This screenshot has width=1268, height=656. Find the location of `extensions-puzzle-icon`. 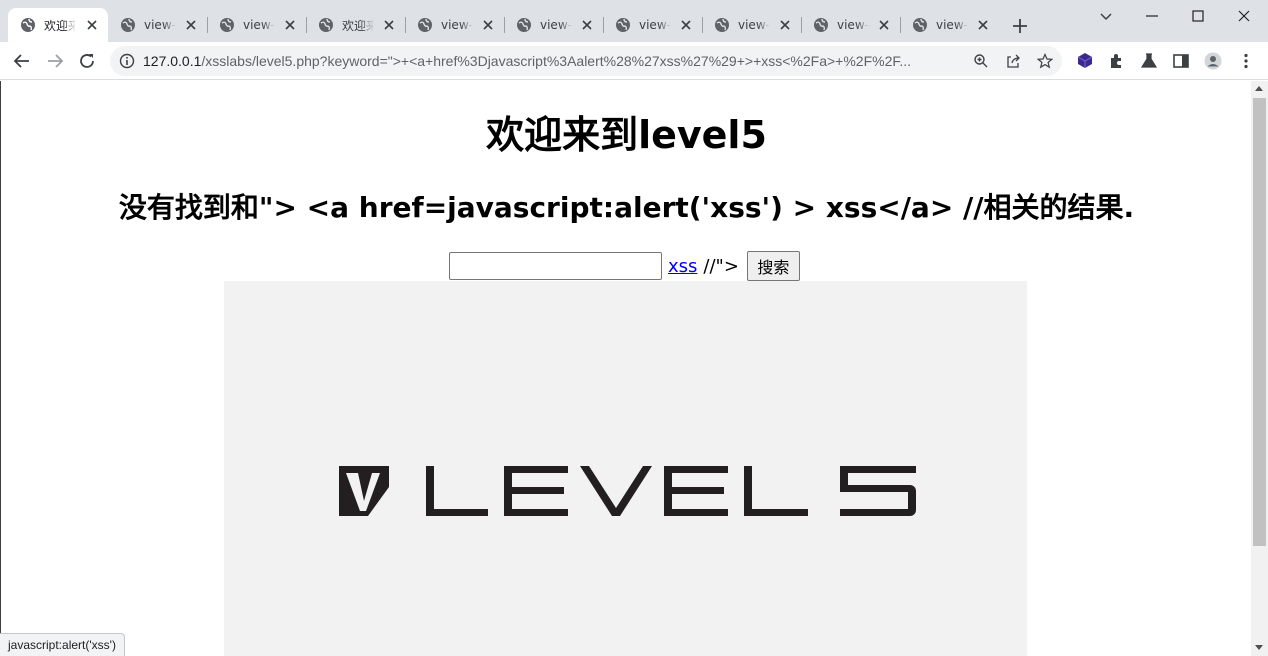

extensions-puzzle-icon is located at coordinates (1117, 61).